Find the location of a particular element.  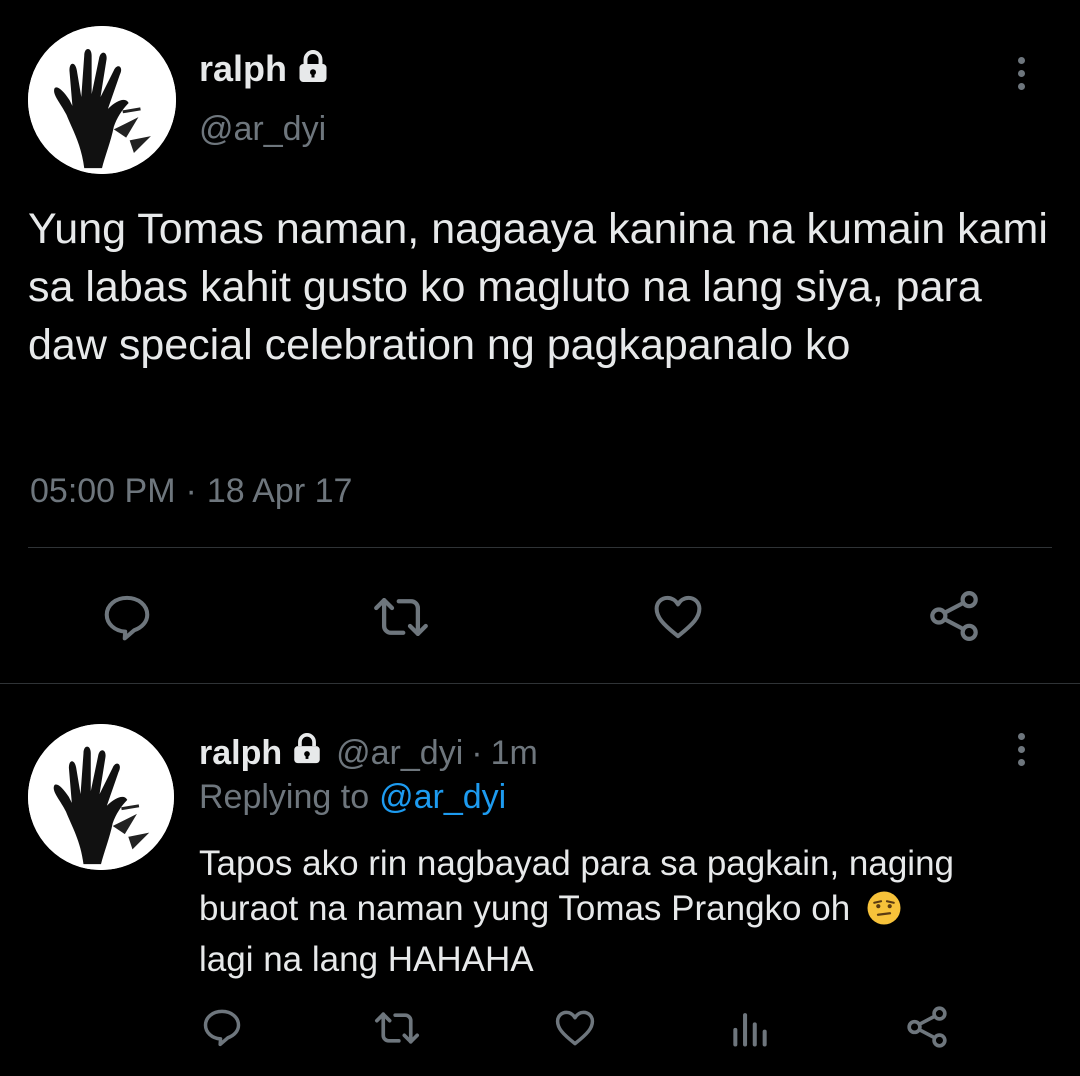

reply-text-line: lagi na lang HAHAHA is located at coordinates (366, 959).